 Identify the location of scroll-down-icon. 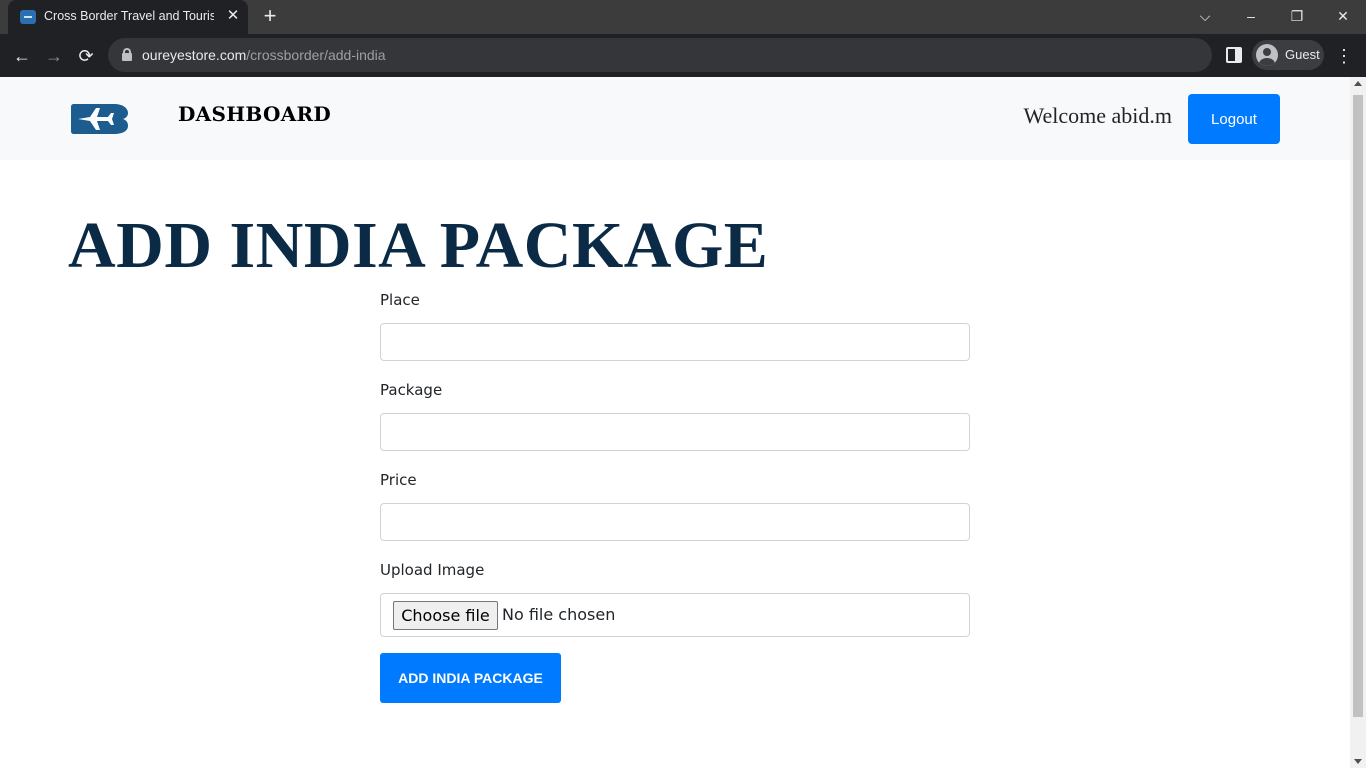
(1358, 761).